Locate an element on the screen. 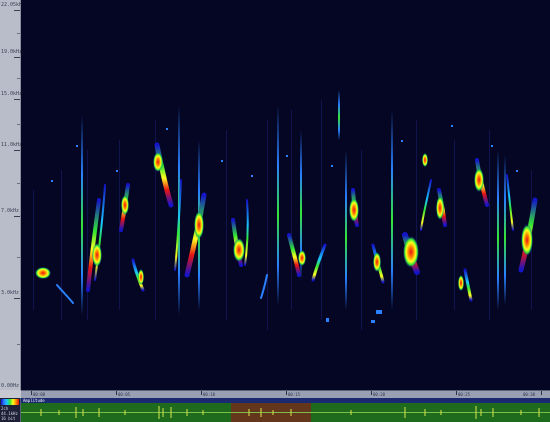 The width and height of the screenshot is (550, 422). overview-waveform is located at coordinates (285, 412).